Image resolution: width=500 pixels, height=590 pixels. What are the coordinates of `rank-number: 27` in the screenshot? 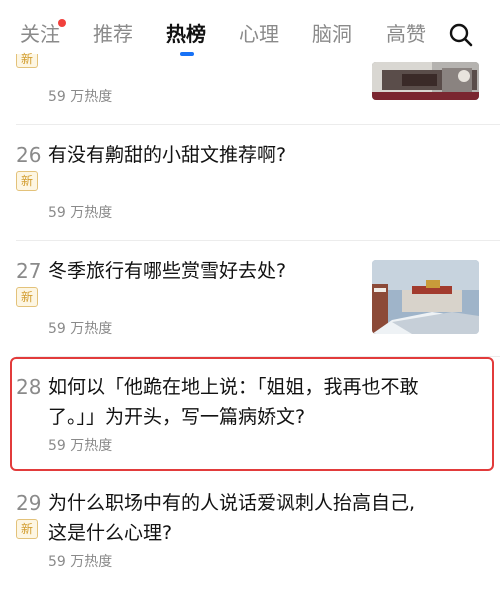 It's located at (29, 271).